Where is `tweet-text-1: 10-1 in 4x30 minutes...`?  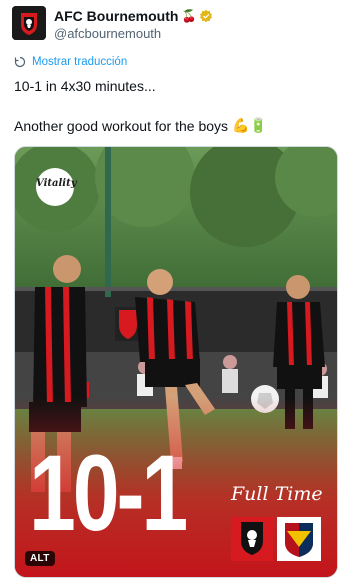
tweet-text-1: 10-1 in 4x30 minutes... is located at coordinates (85, 86).